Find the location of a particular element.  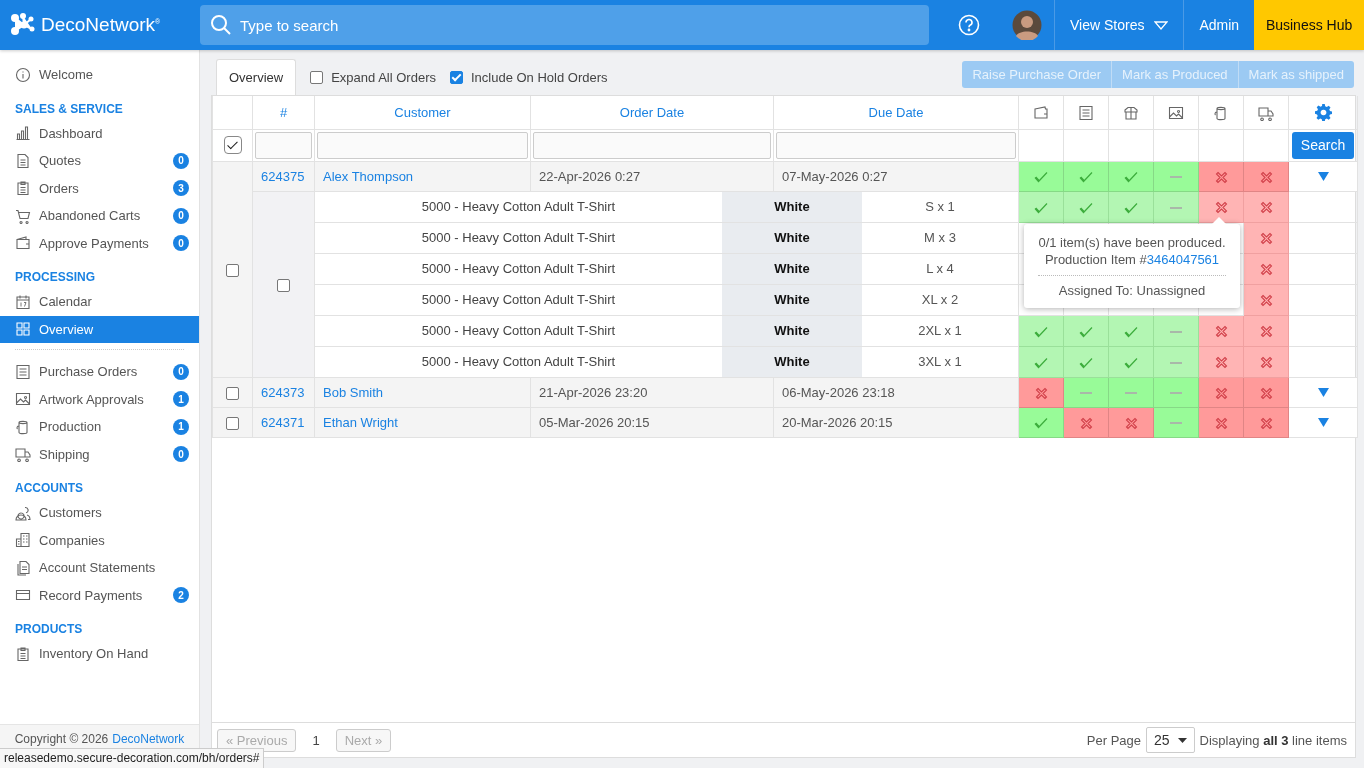

sidebar-item: Orders 3 is located at coordinates (99, 188).